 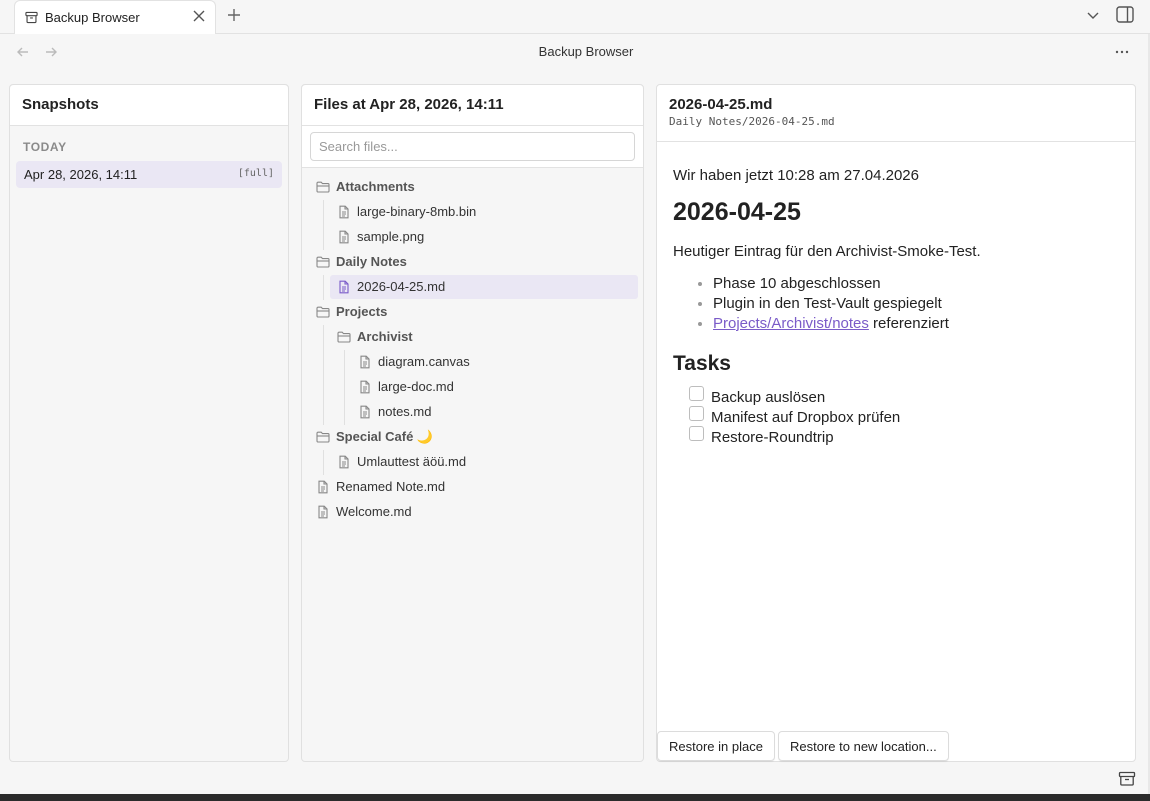 I want to click on tab-bar: Backup Browser, so click(x=575, y=17).